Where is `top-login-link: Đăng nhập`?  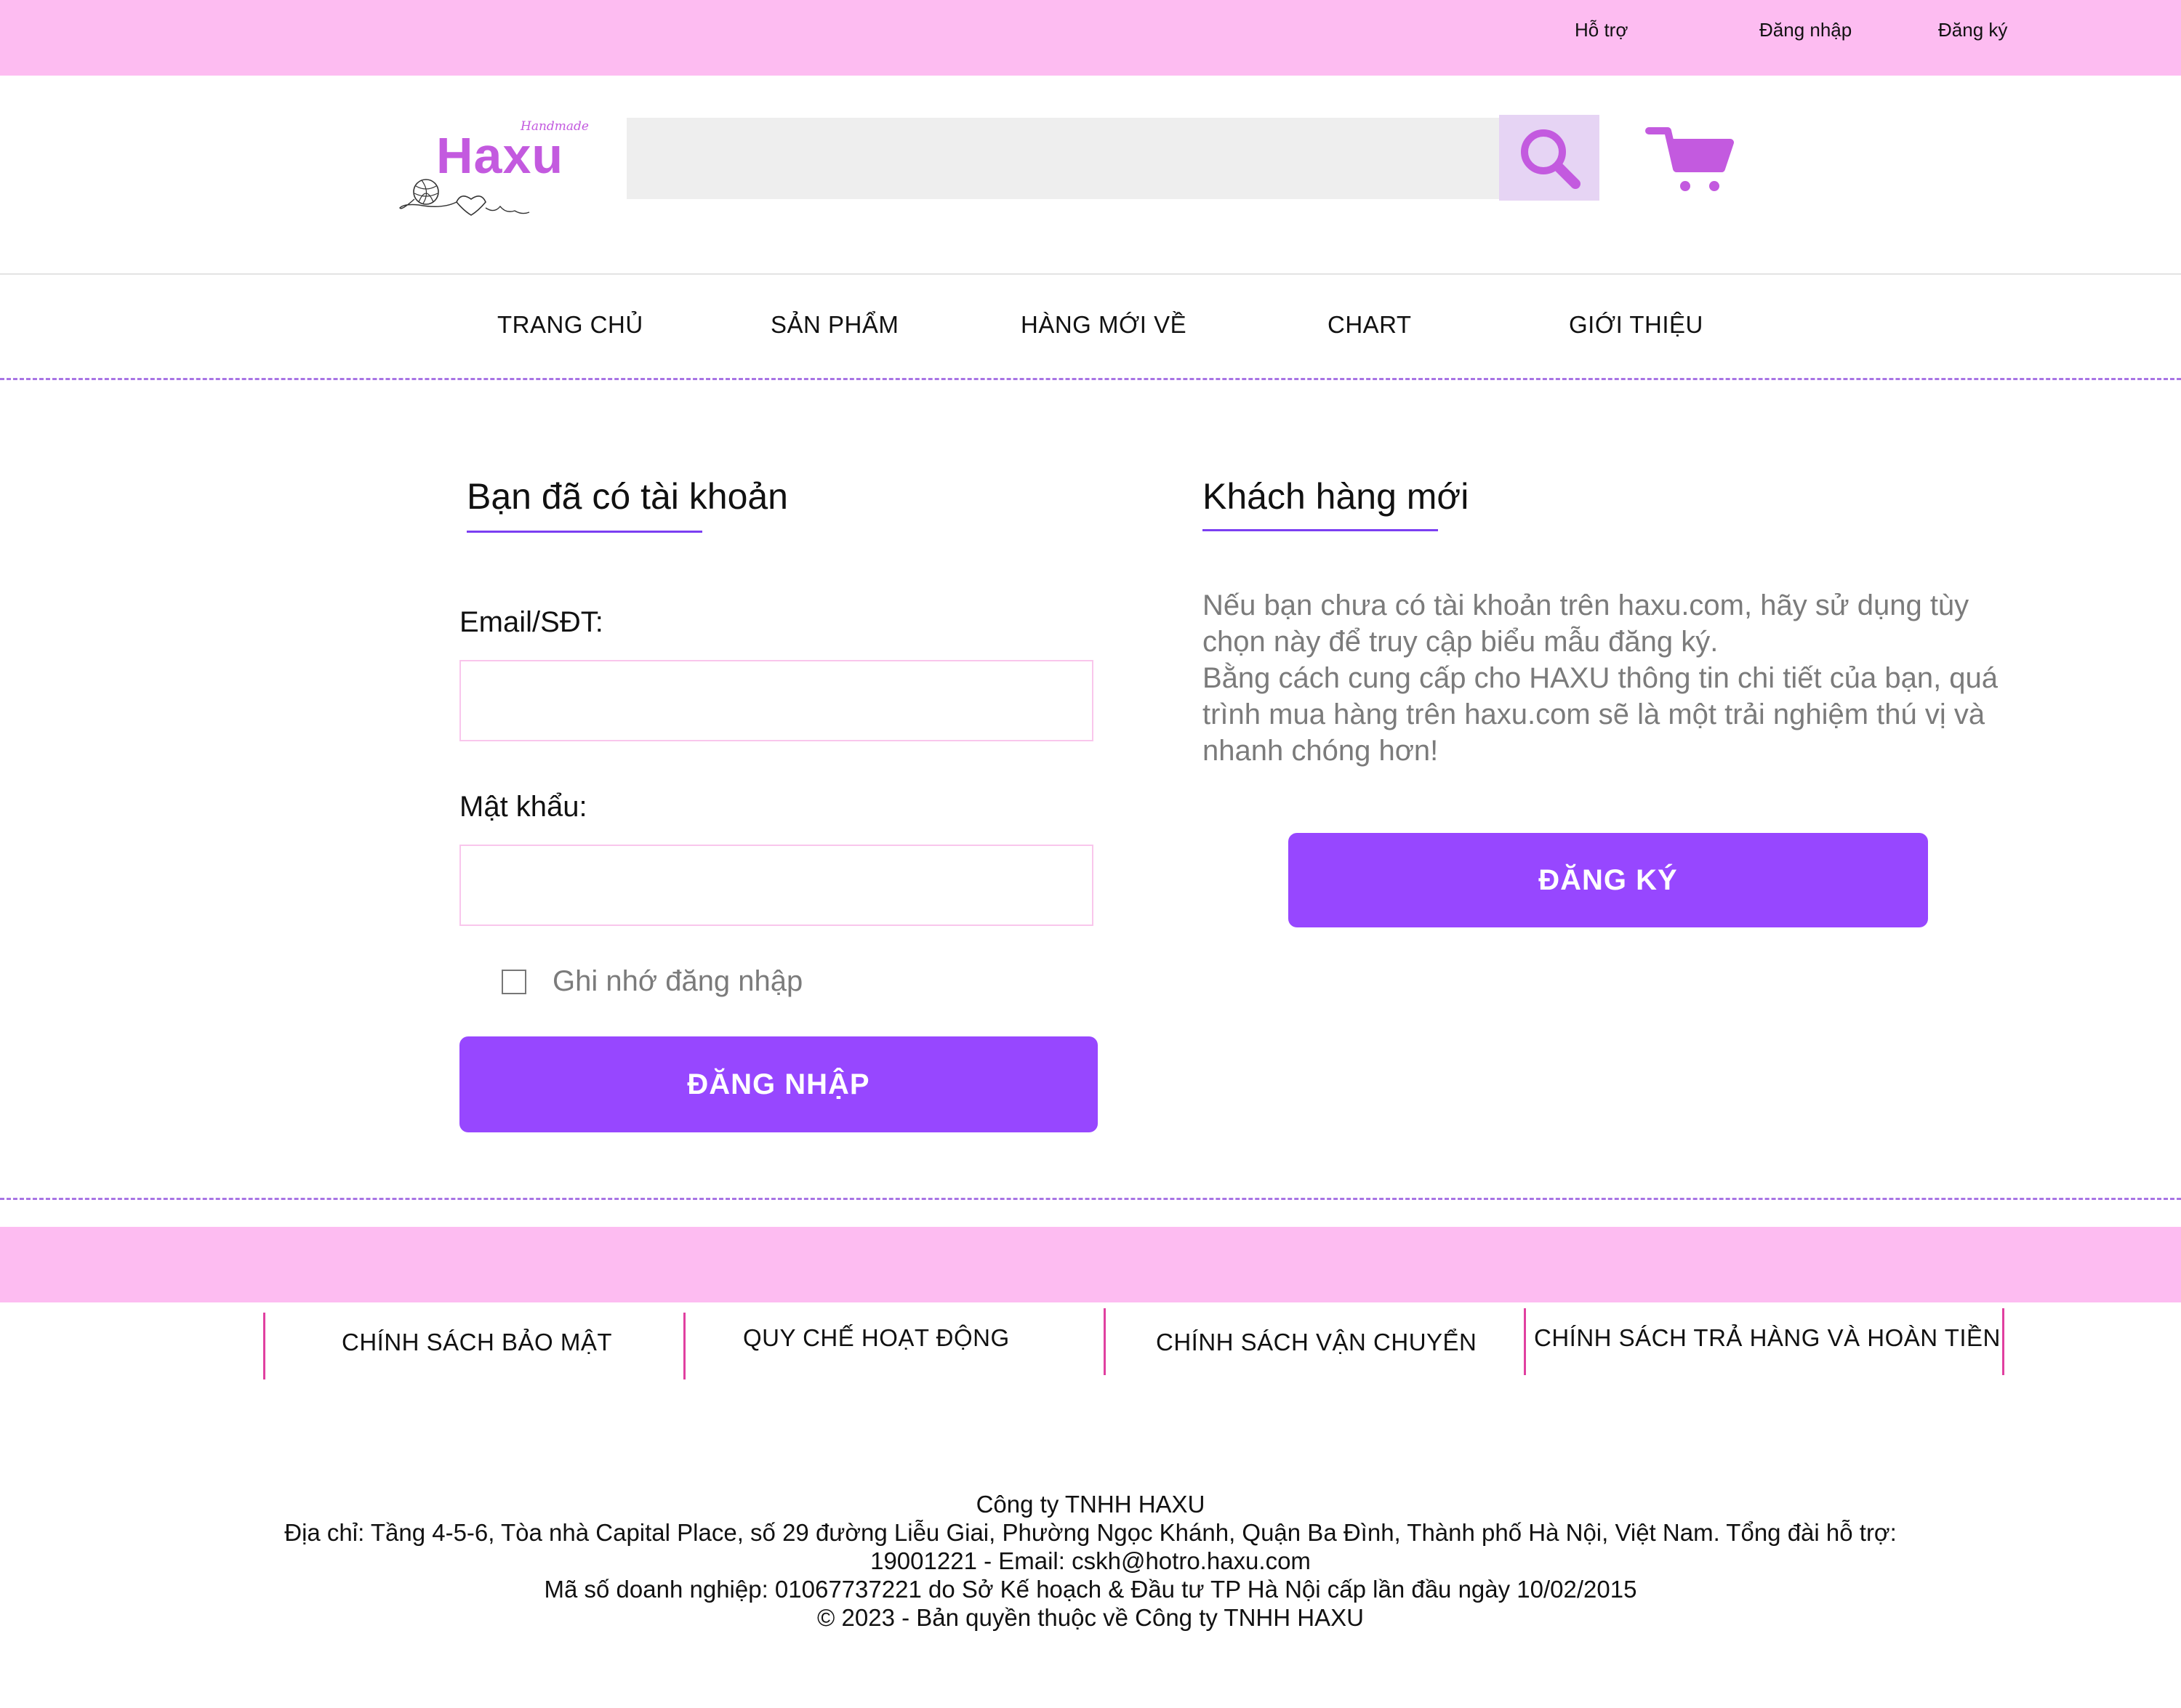 top-login-link: Đăng nhập is located at coordinates (1805, 30).